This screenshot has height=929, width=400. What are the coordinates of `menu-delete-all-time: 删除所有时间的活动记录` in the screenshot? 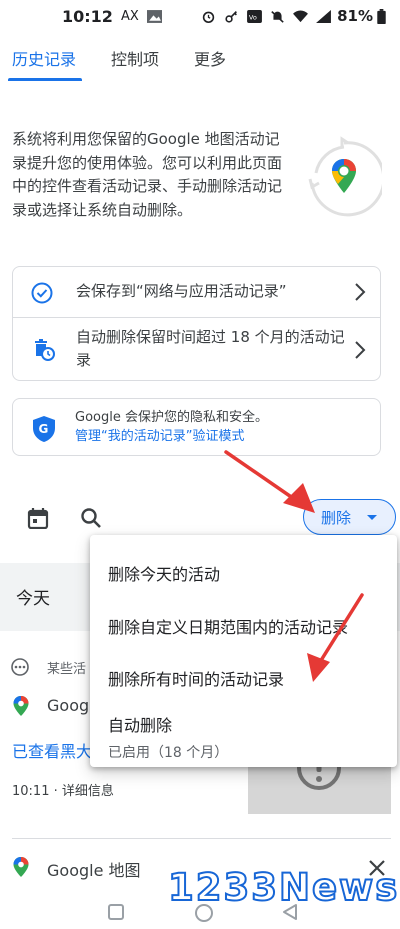 It's located at (243, 678).